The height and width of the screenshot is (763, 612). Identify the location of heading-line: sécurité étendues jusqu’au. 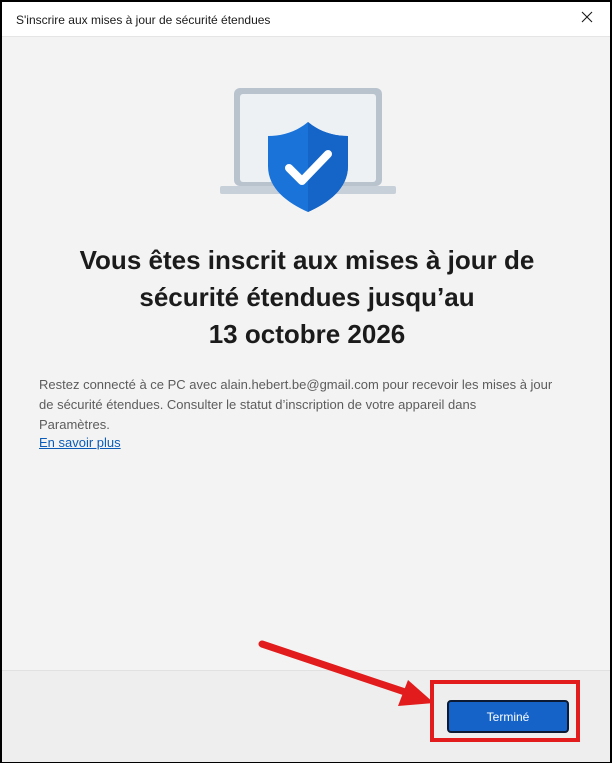
(307, 297).